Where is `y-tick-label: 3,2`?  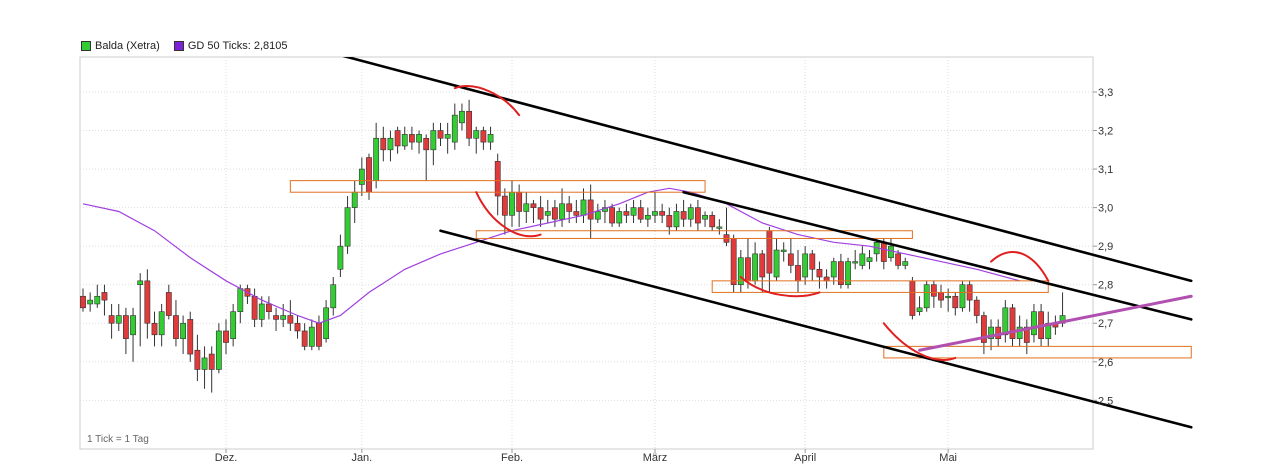 y-tick-label: 3,2 is located at coordinates (1105, 132).